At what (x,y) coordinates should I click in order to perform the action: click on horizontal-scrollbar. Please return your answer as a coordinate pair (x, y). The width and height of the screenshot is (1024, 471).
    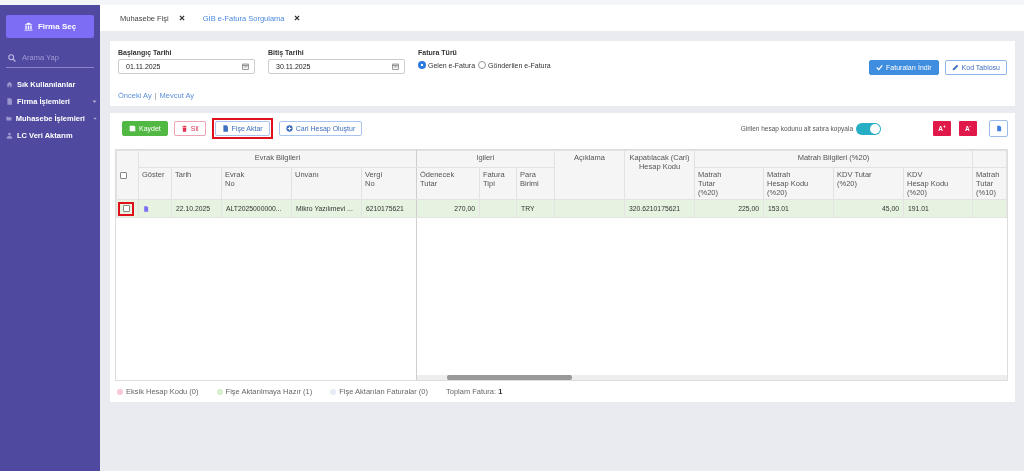
    Looking at the image, I should click on (712, 377).